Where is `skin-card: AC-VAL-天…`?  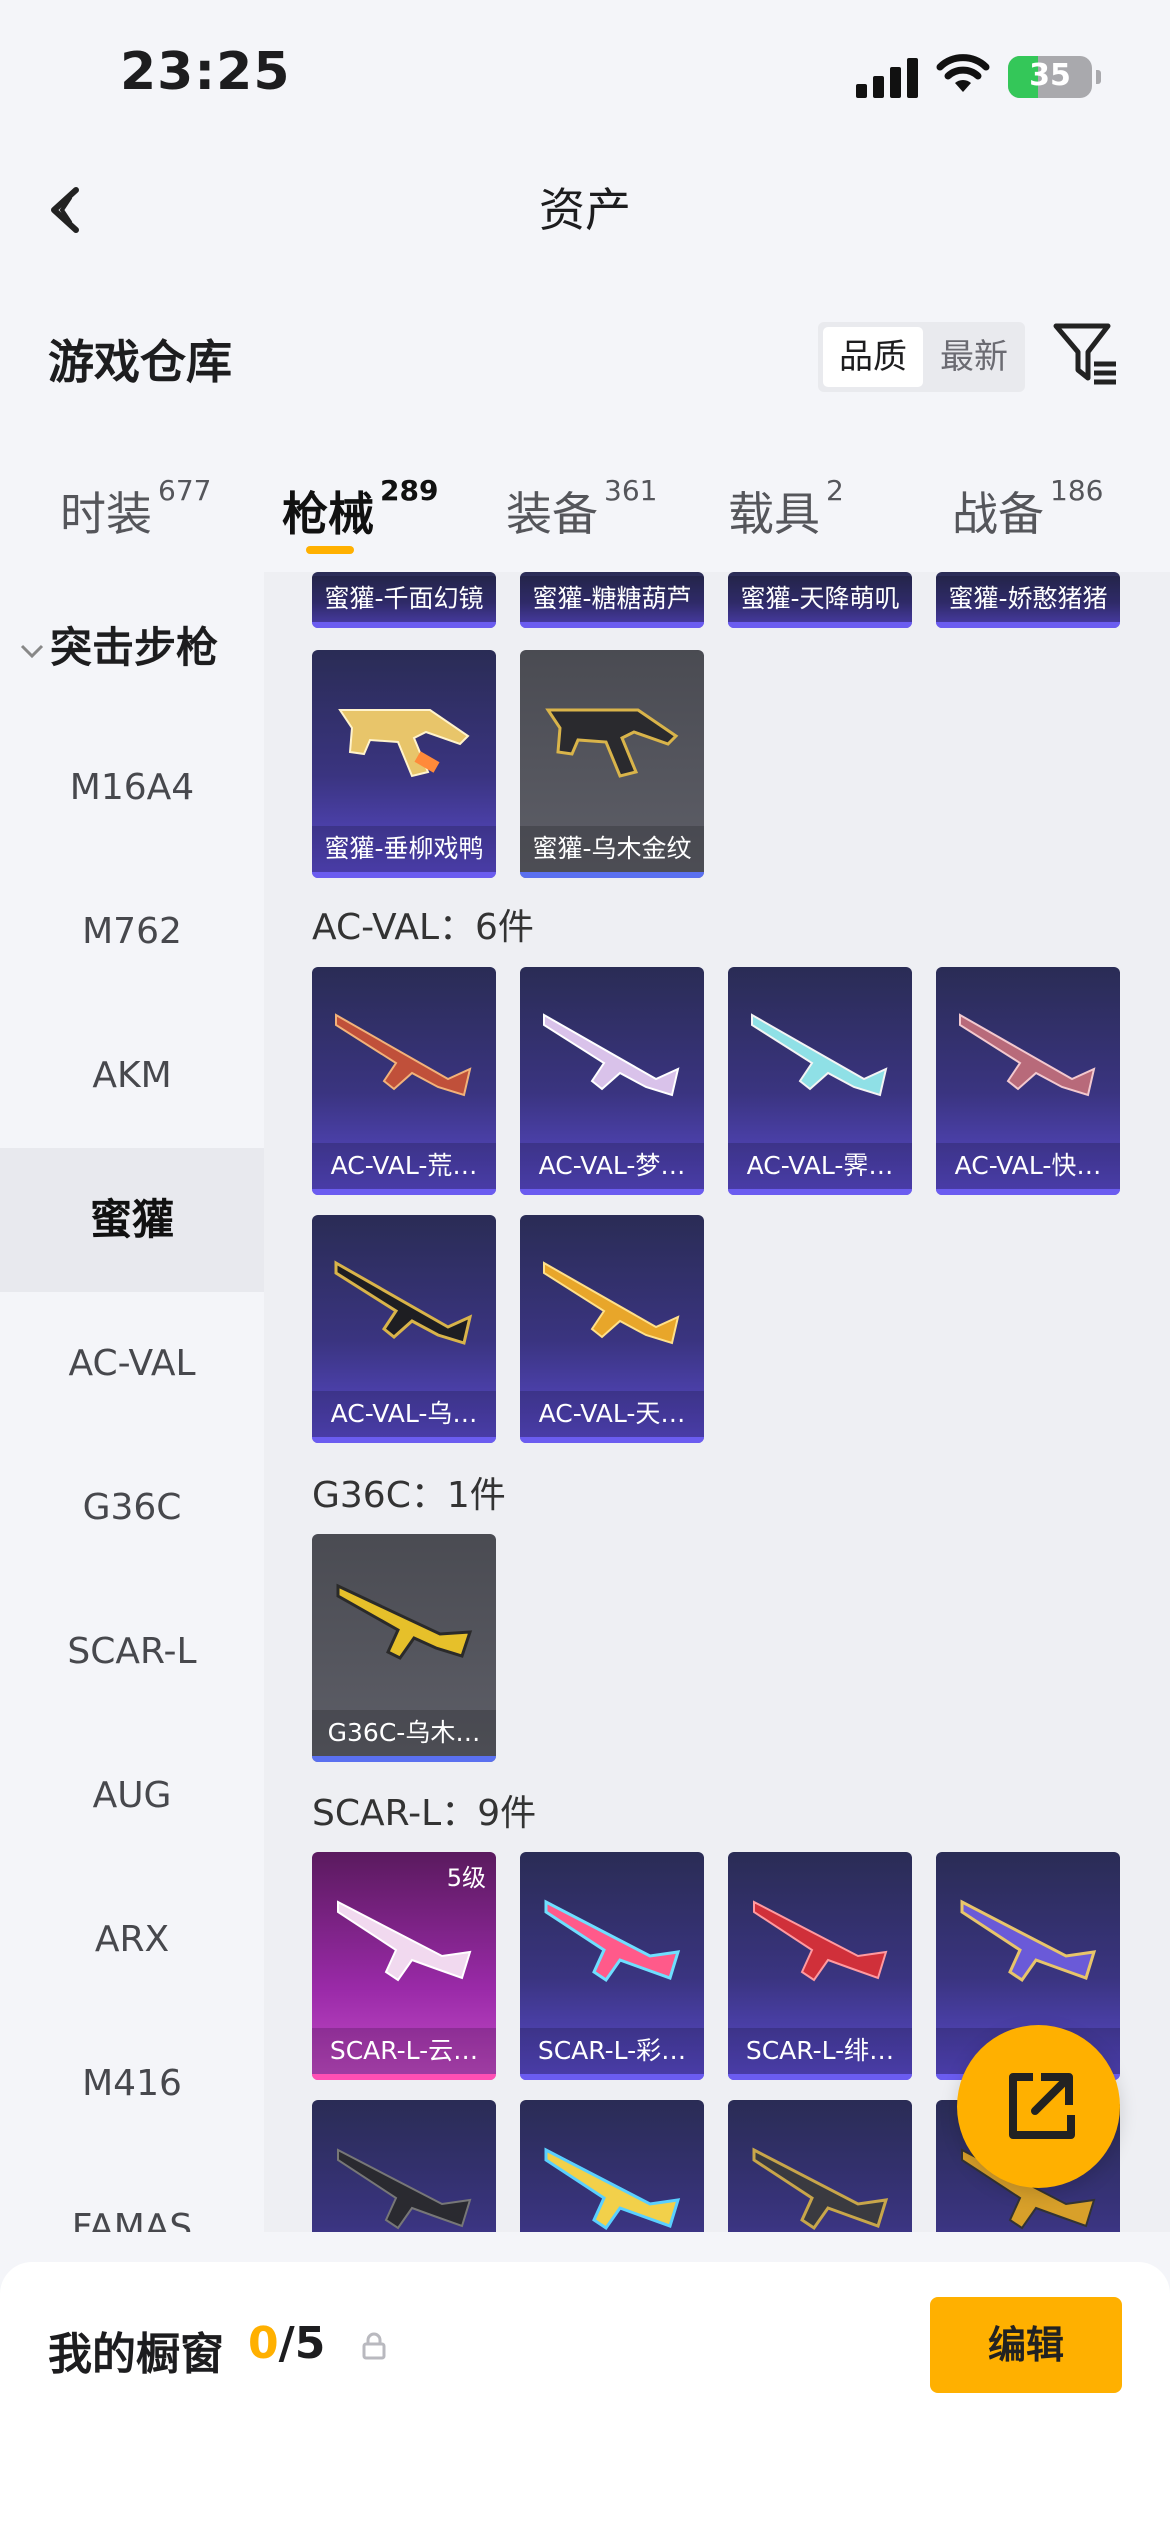 skin-card: AC-VAL-天… is located at coordinates (612, 1329).